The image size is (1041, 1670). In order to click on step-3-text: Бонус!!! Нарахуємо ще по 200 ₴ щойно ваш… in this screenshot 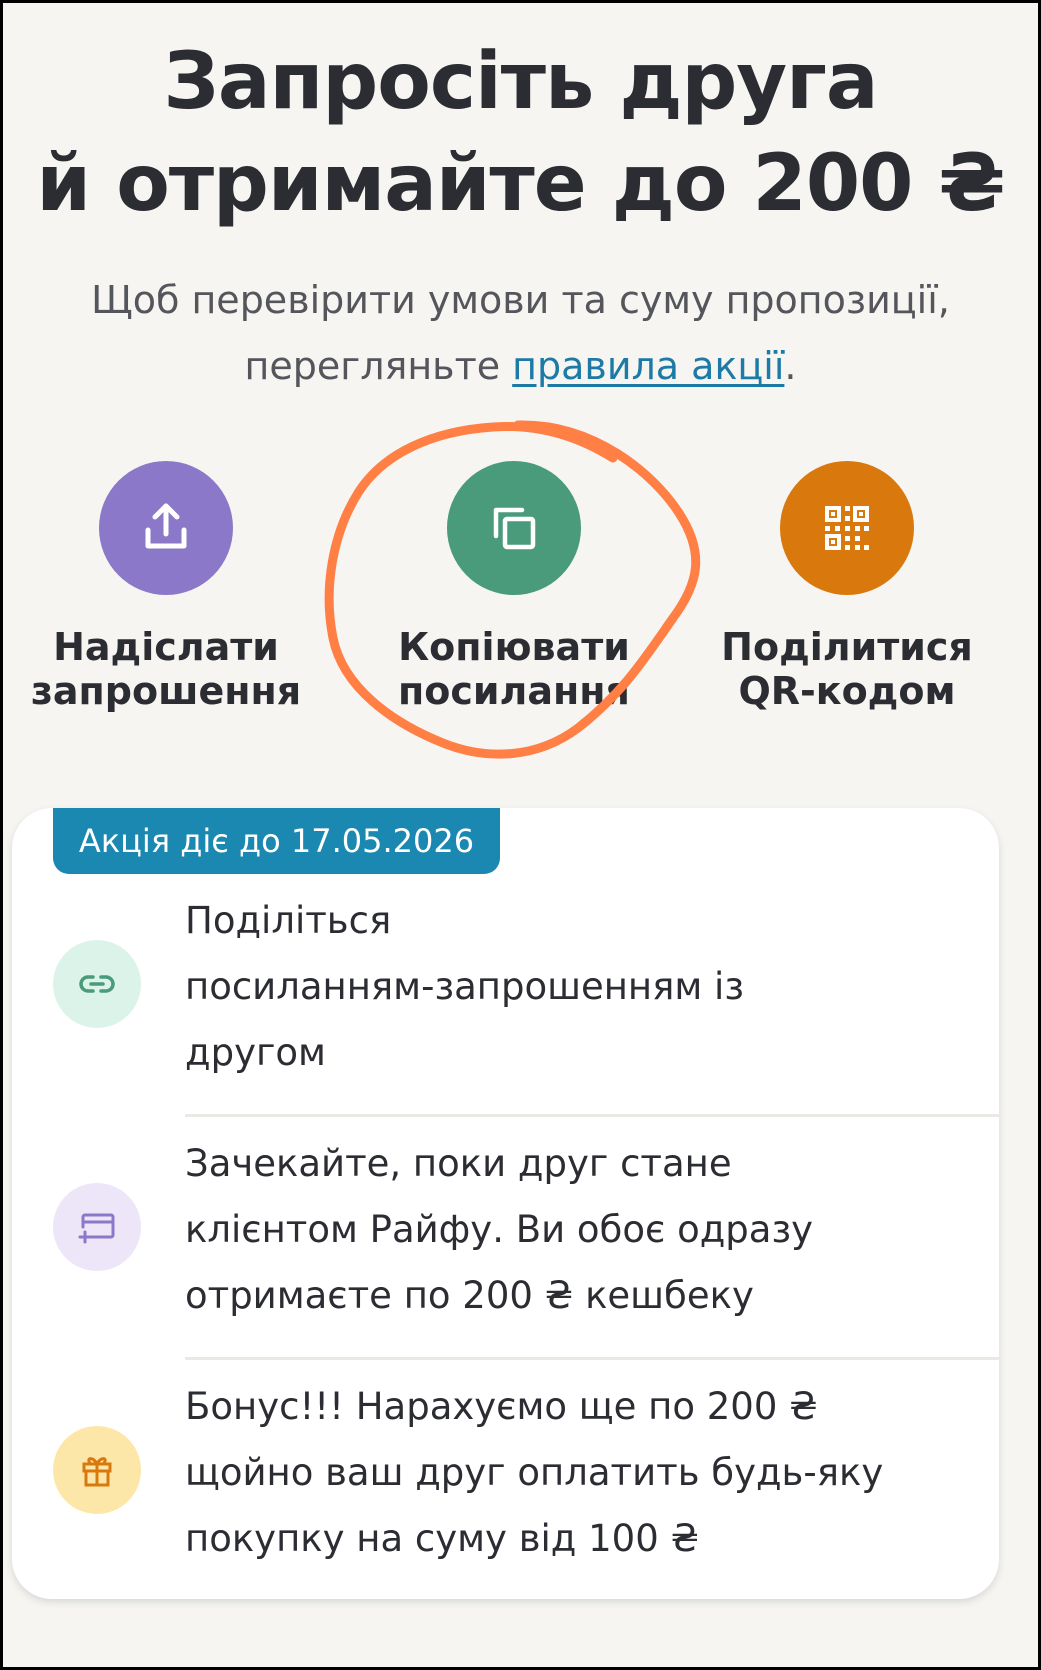, I will do `click(575, 1473)`.